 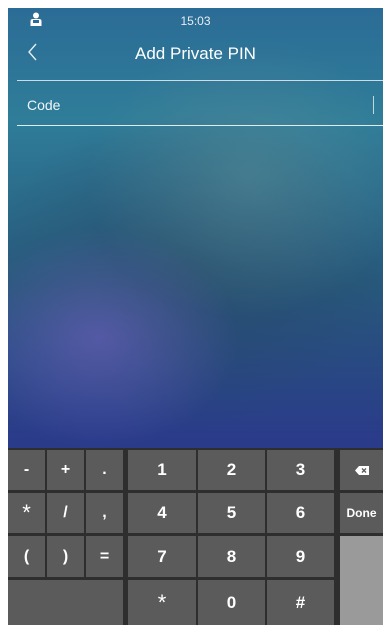 I want to click on text-cursor, so click(x=373, y=105).